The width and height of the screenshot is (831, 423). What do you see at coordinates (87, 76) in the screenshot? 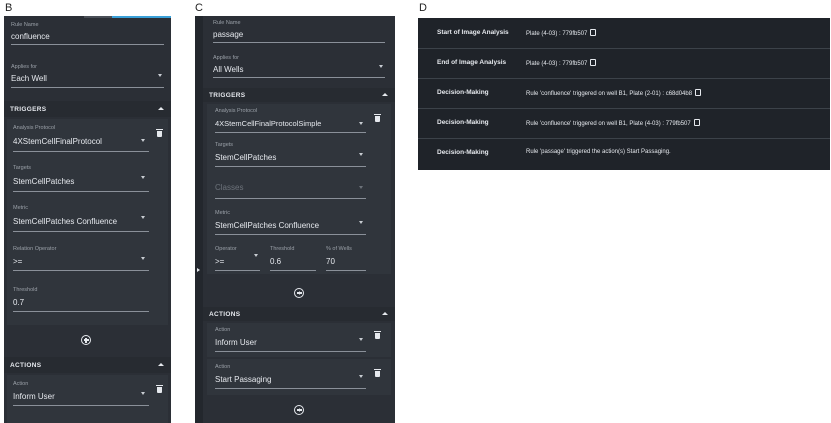
I see `applies-for-select: Applies for Each Well` at bounding box center [87, 76].